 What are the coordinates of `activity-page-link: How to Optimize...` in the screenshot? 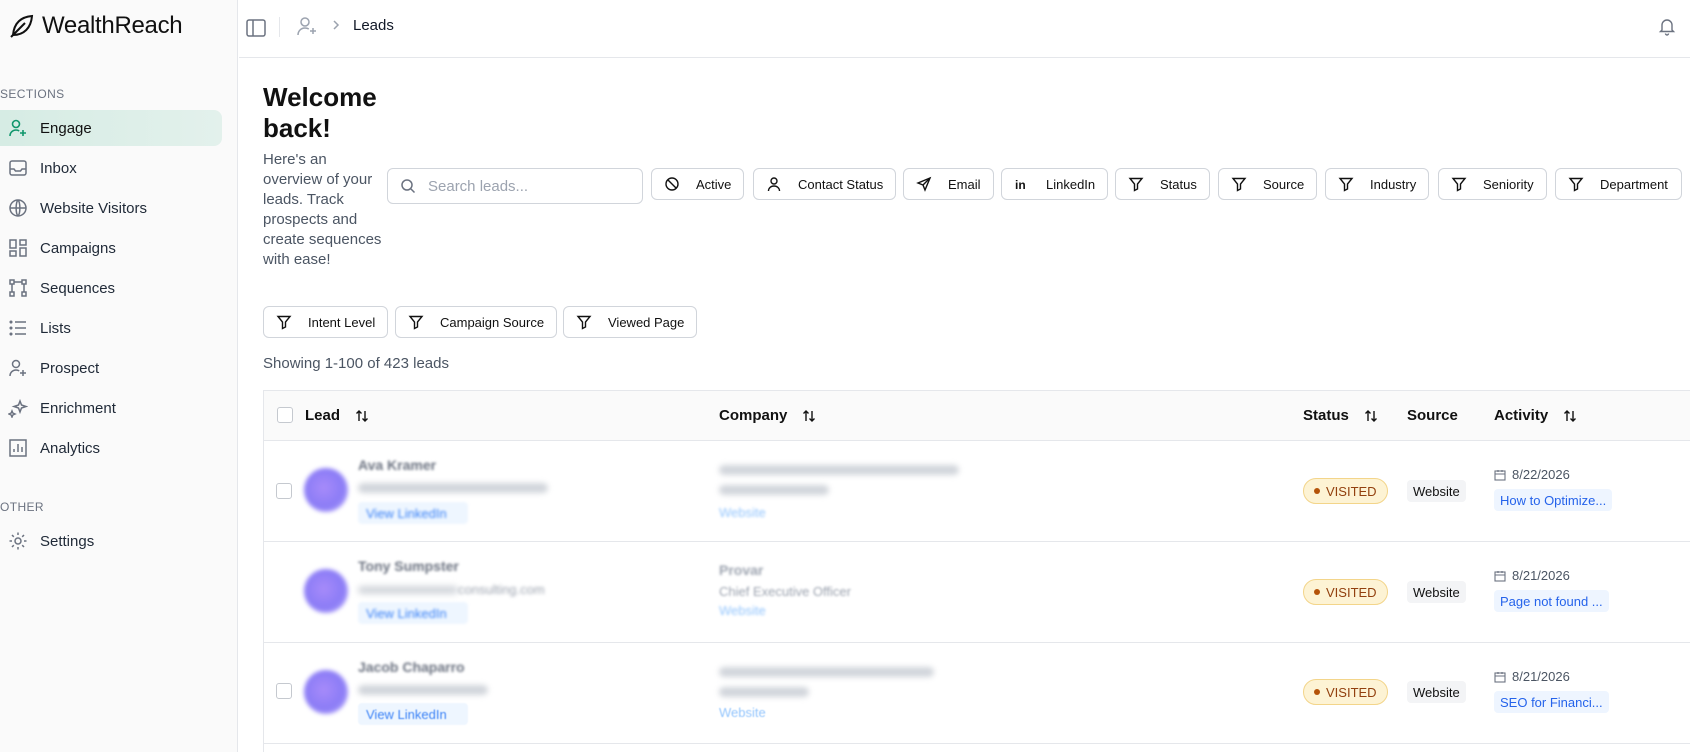 It's located at (1553, 500).